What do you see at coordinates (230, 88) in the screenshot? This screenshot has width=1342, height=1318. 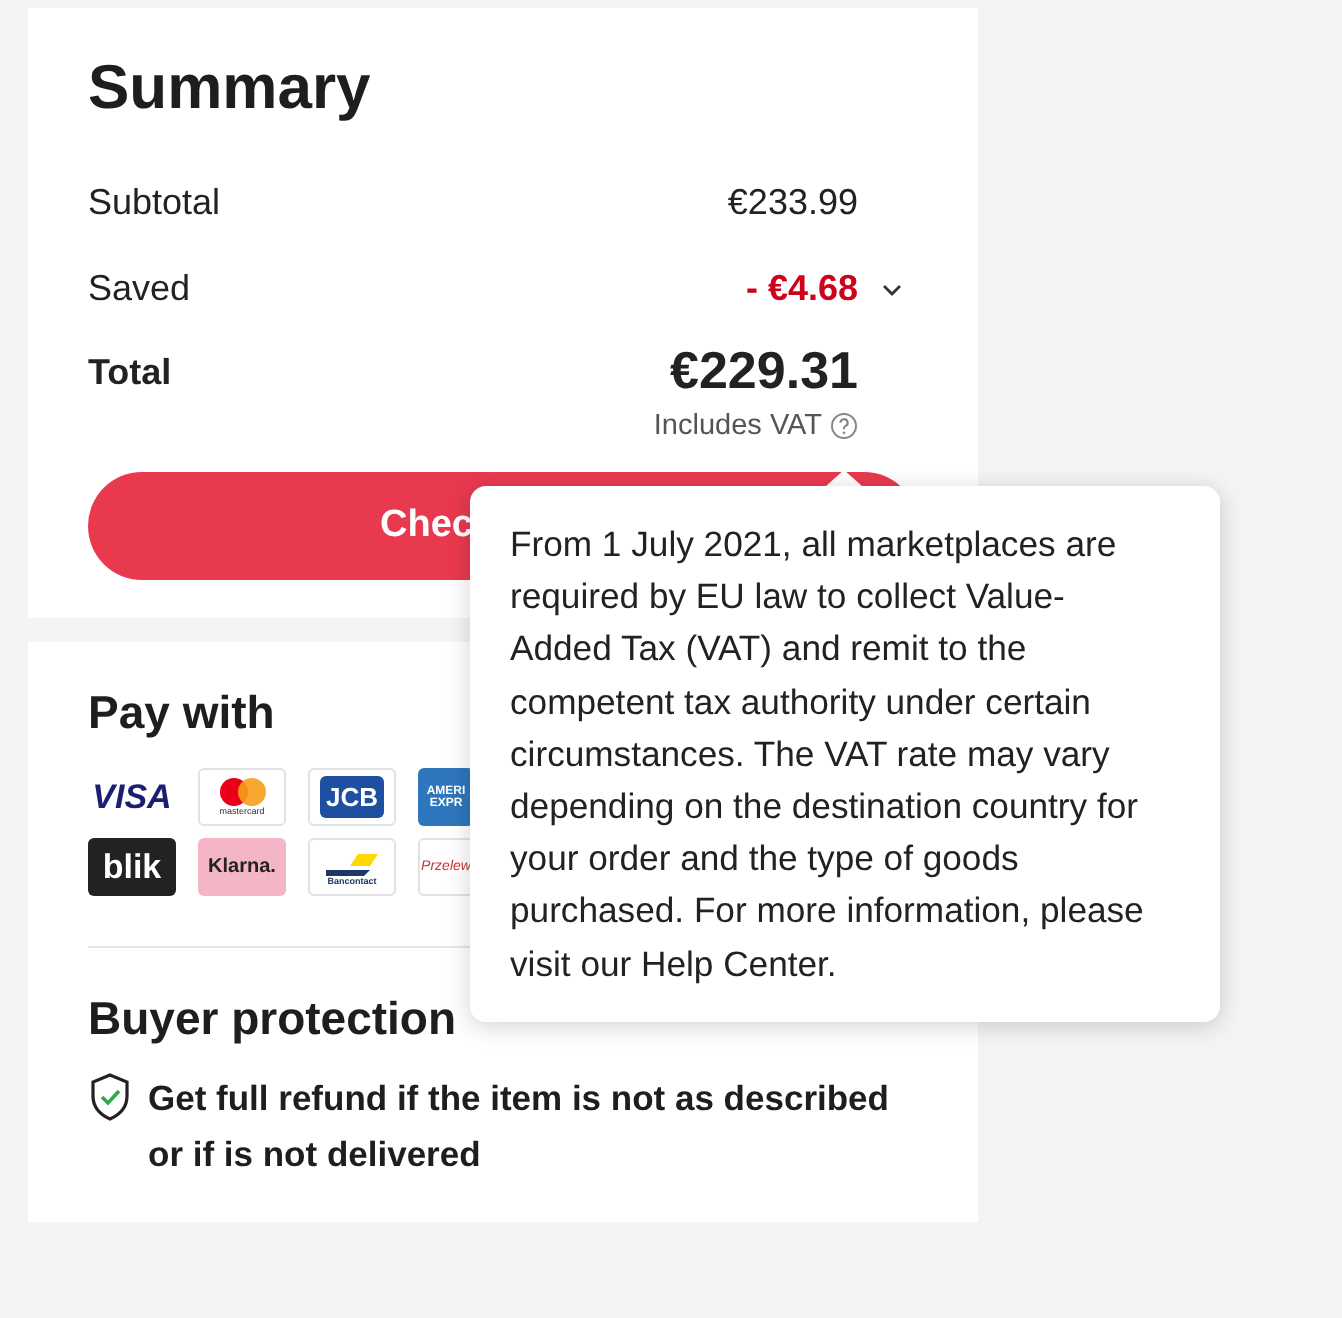 I see `summary-title: Summary` at bounding box center [230, 88].